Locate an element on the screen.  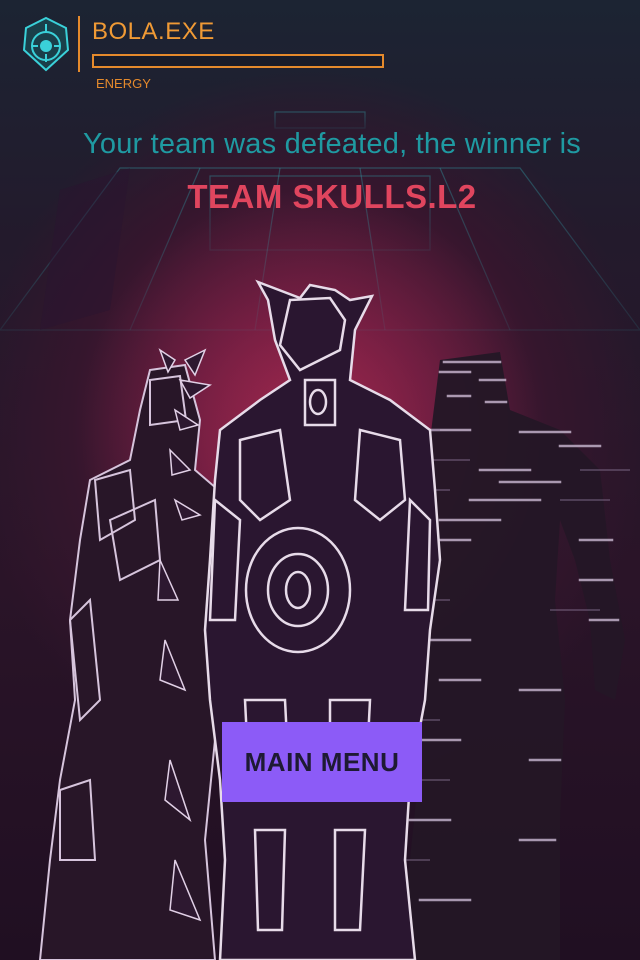
hud-divider is located at coordinates (79, 44).